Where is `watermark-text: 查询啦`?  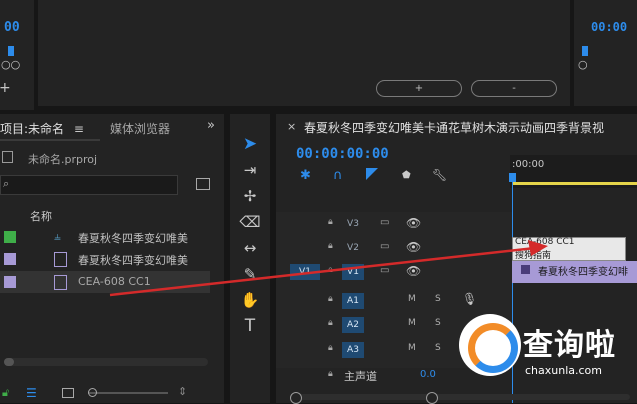
watermark-text: 查询啦 is located at coordinates (569, 345).